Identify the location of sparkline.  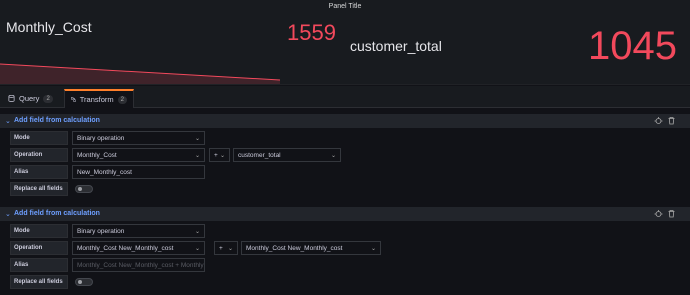
(140, 73).